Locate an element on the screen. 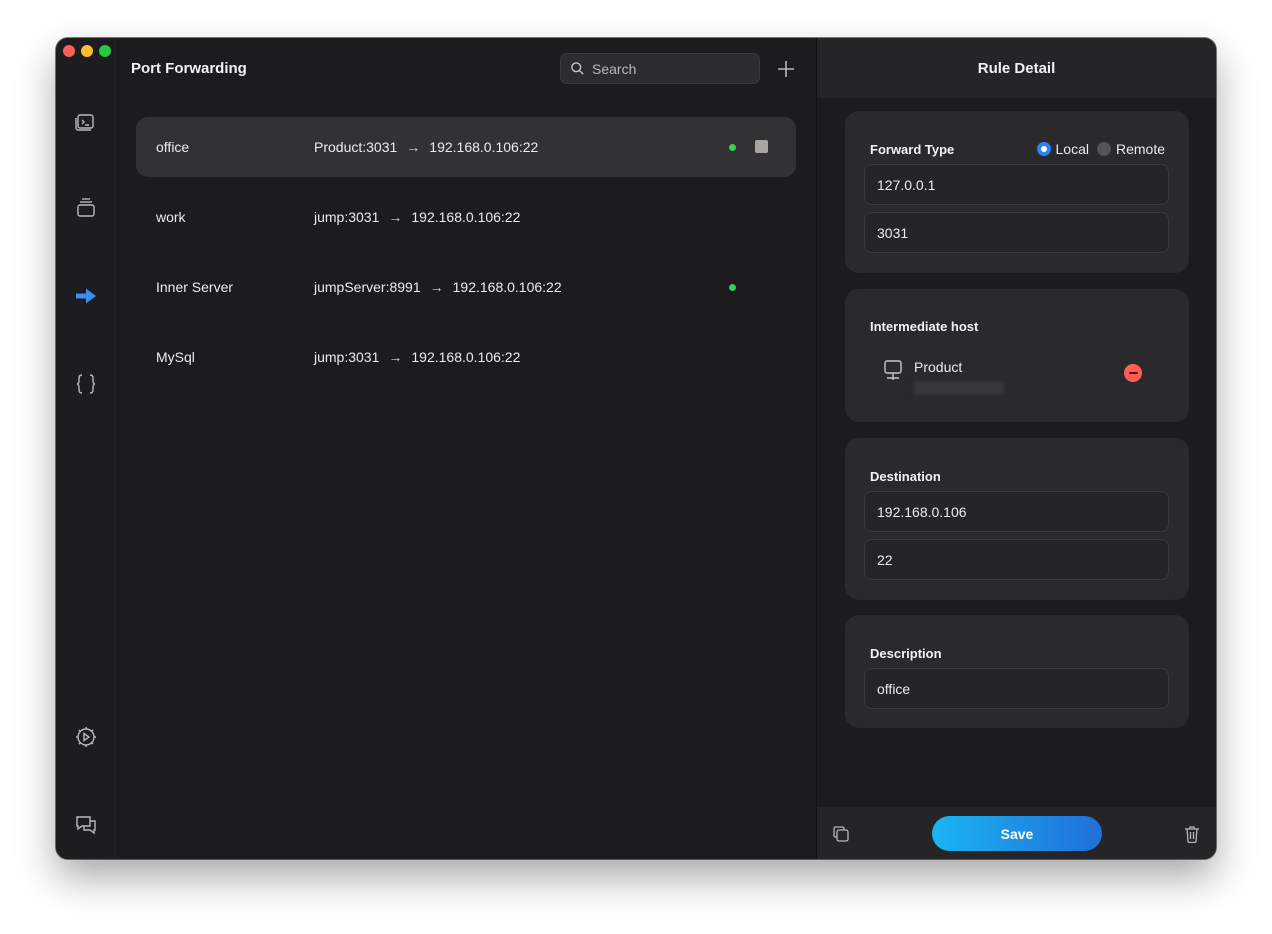 This screenshot has height=934, width=1272. destination-host-field: 192.168.0.106 is located at coordinates (1016, 511).